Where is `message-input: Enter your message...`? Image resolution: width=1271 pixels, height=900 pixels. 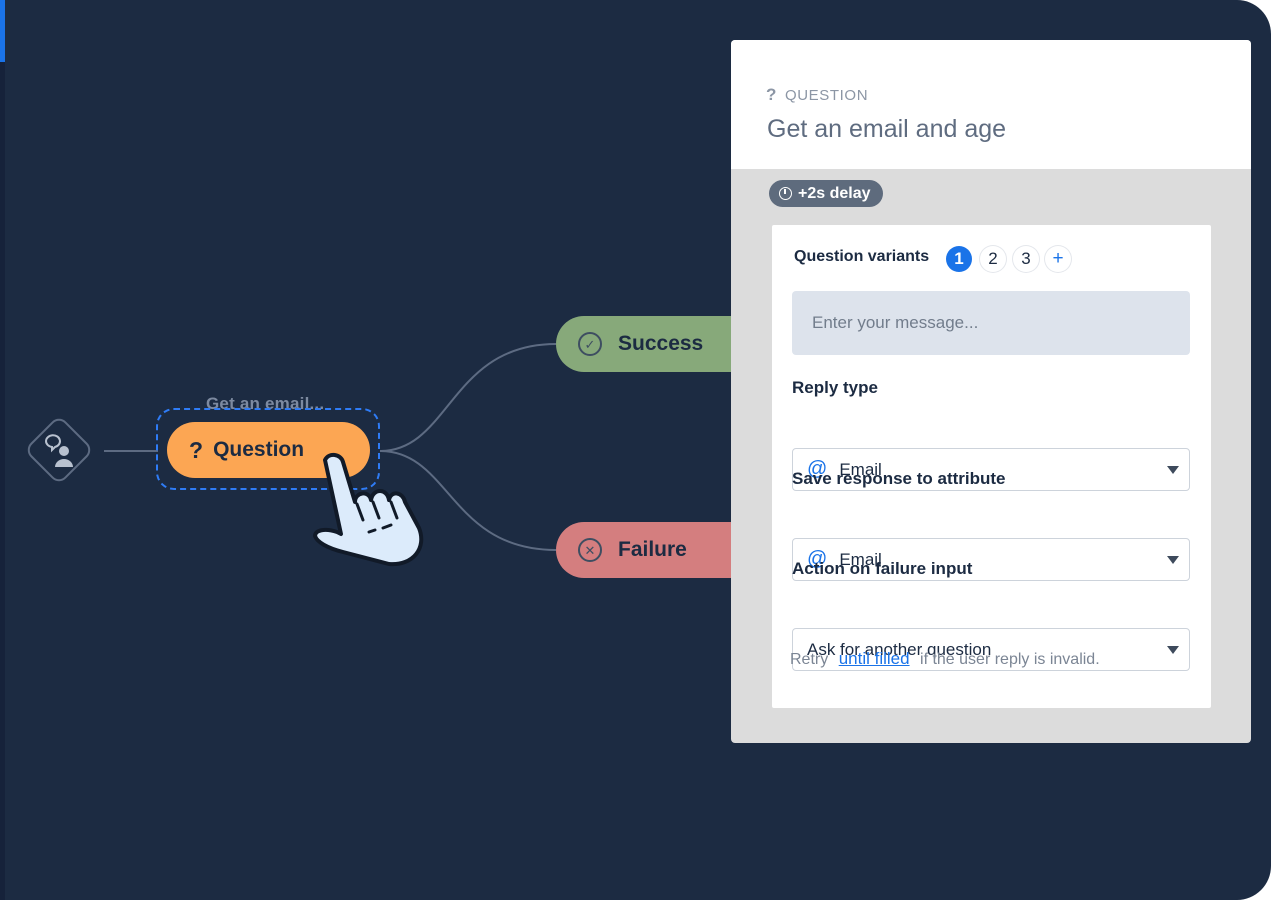
message-input: Enter your message... is located at coordinates (991, 323).